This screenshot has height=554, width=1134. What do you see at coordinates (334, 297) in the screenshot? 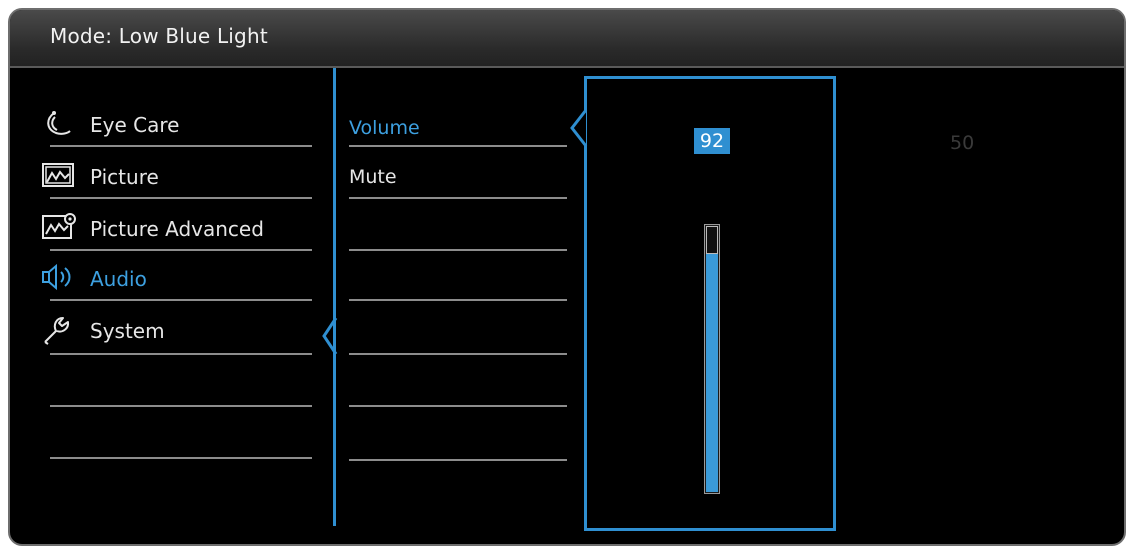
I see `menu-selection-line` at bounding box center [334, 297].